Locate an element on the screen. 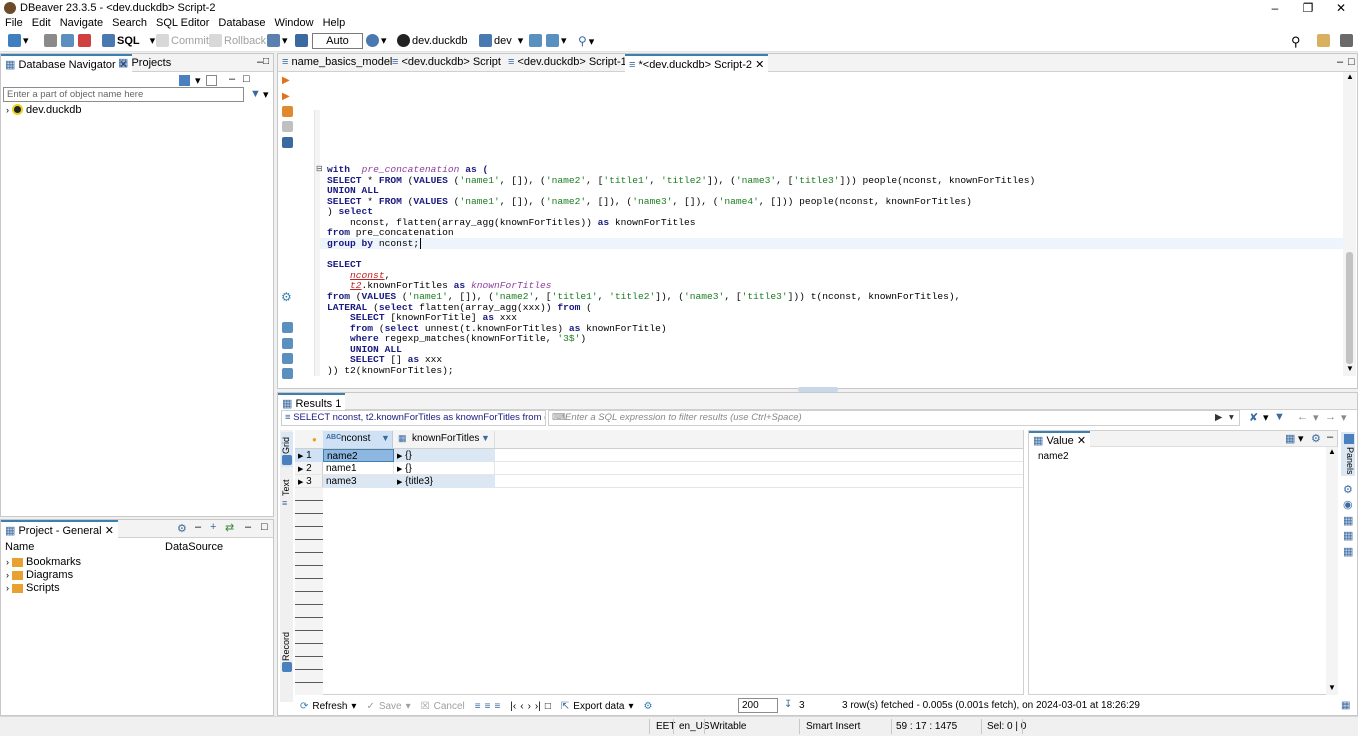 The height and width of the screenshot is (736, 1358). import-icon is located at coordinates (287, 358).